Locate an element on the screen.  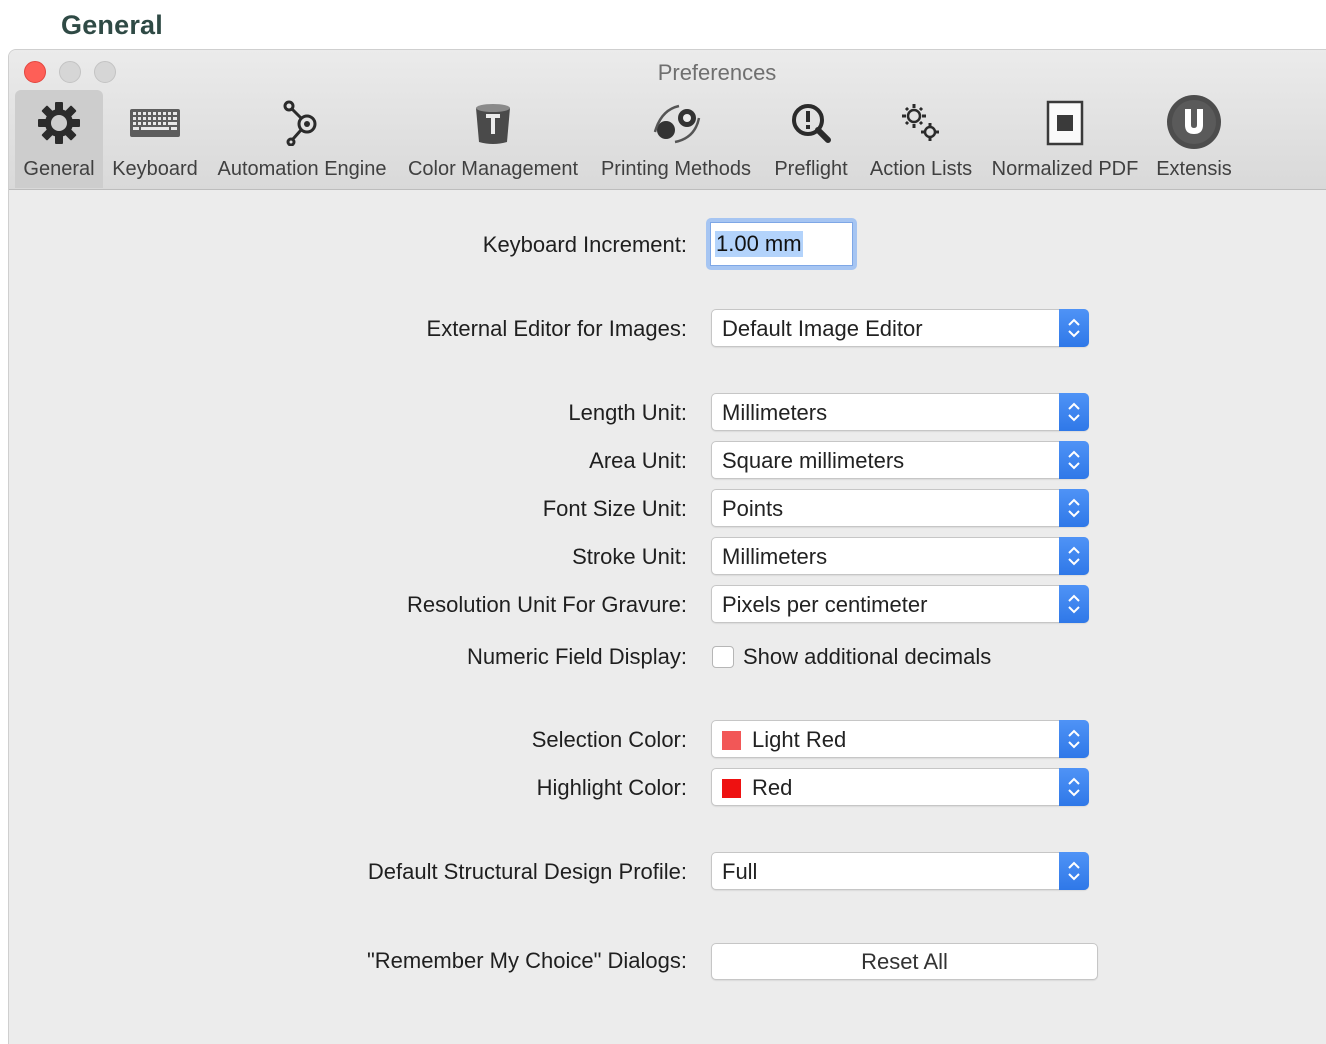
stroke-unit-value: Millimeters is located at coordinates (775, 556).